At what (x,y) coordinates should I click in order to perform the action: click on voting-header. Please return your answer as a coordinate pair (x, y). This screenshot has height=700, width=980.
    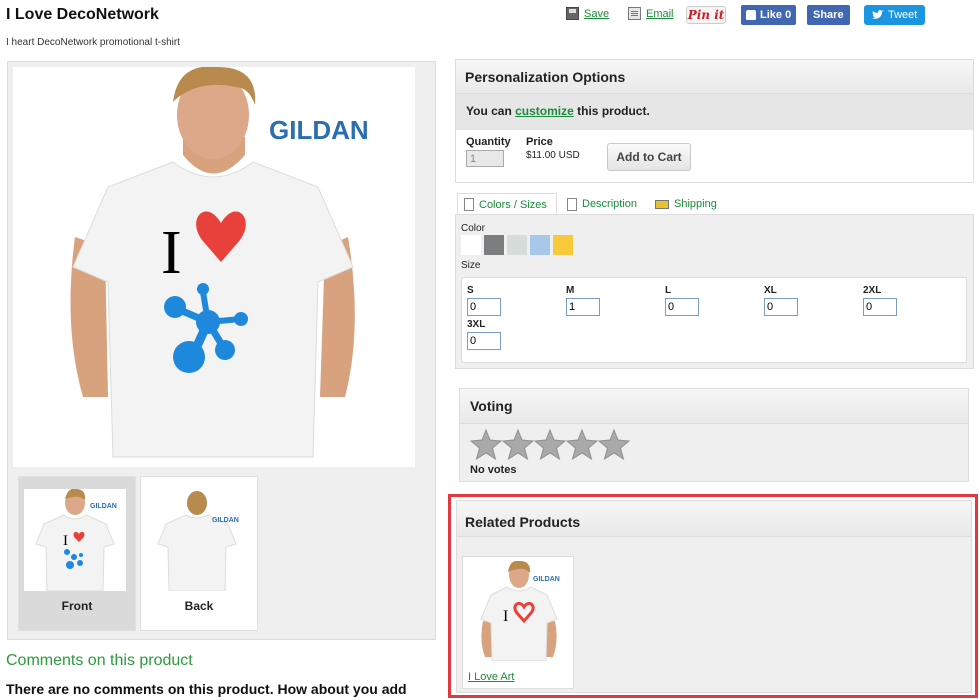
    Looking at the image, I should click on (714, 406).